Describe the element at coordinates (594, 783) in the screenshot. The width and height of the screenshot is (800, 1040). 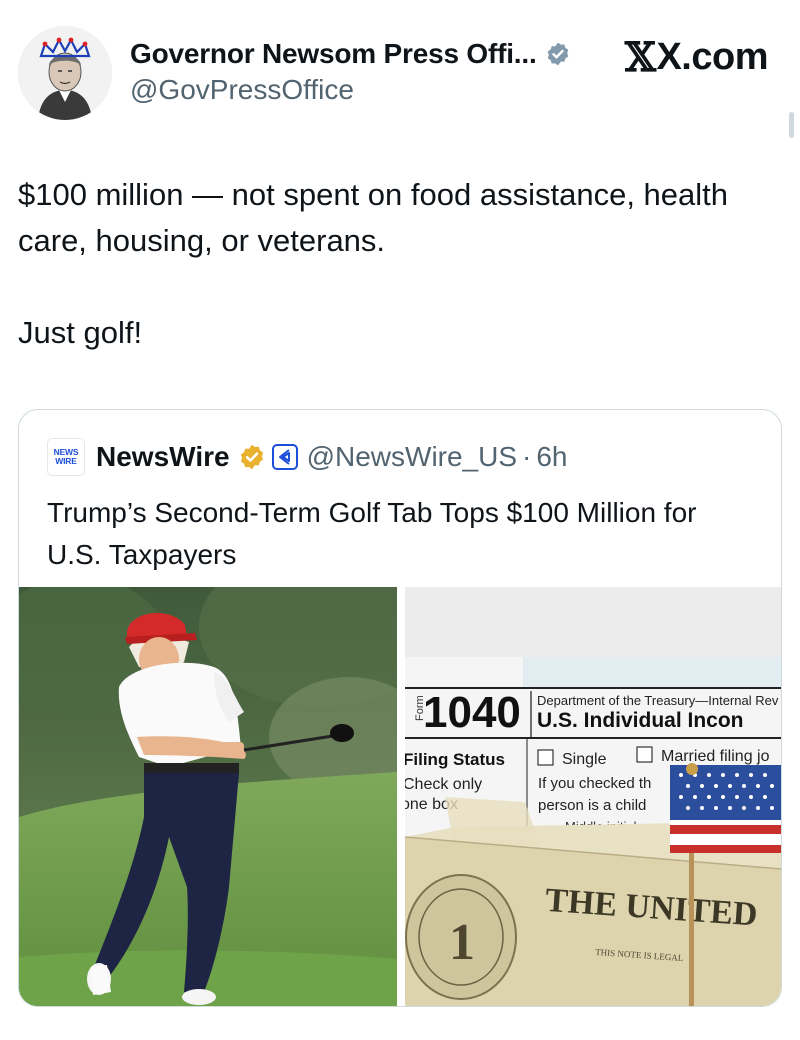
I see `checked-text: If you checked th` at that location.